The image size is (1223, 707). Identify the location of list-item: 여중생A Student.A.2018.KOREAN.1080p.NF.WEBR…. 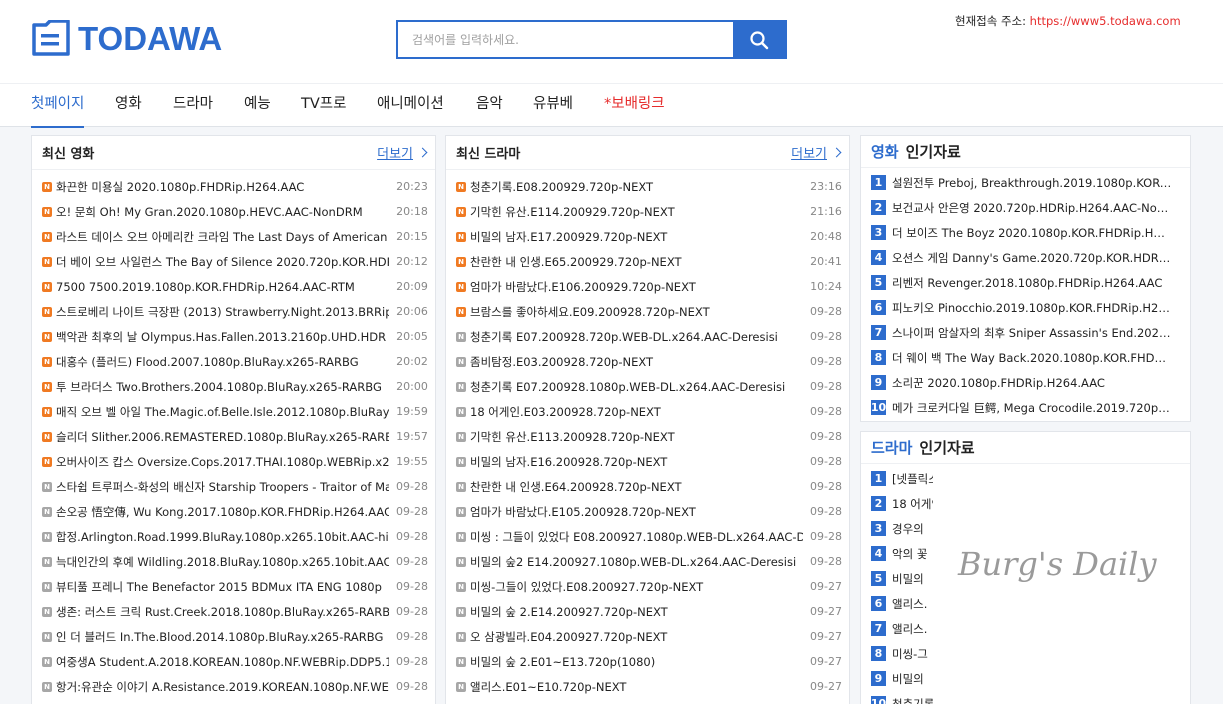
(233, 661).